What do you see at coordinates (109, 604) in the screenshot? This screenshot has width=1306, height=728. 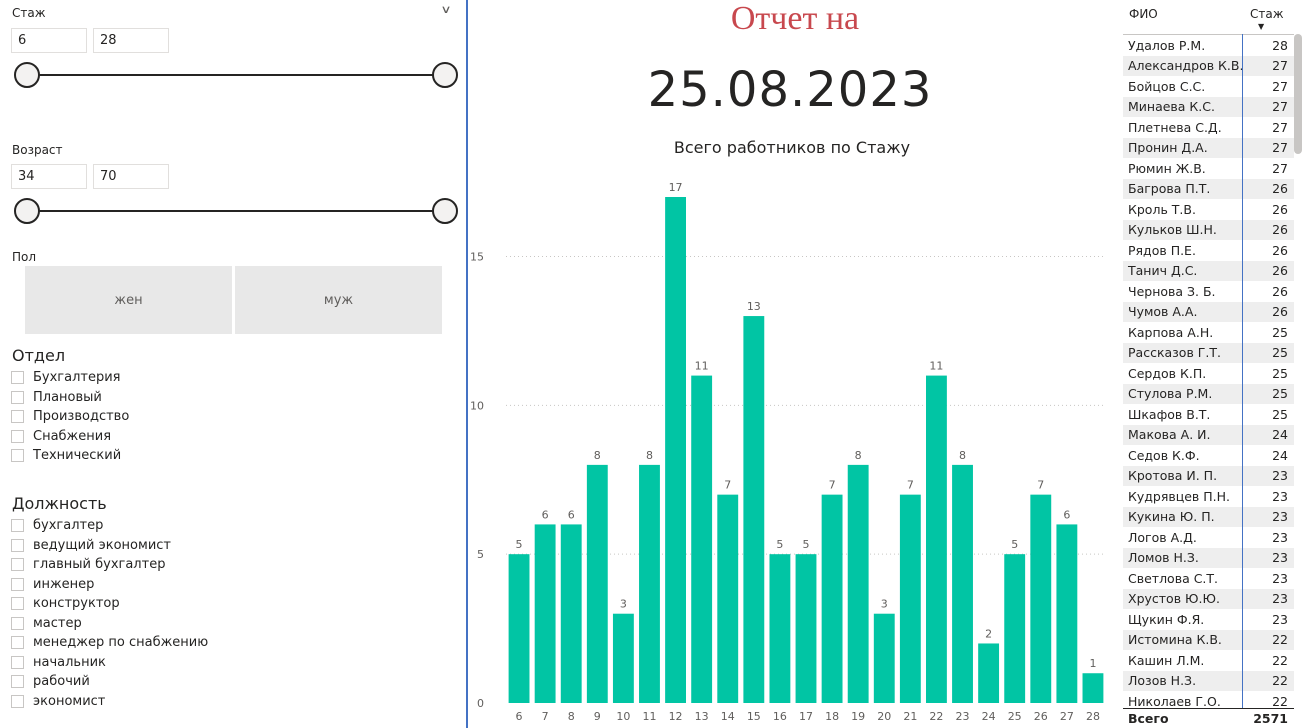 I see `dolzhnost-item: конструктор` at bounding box center [109, 604].